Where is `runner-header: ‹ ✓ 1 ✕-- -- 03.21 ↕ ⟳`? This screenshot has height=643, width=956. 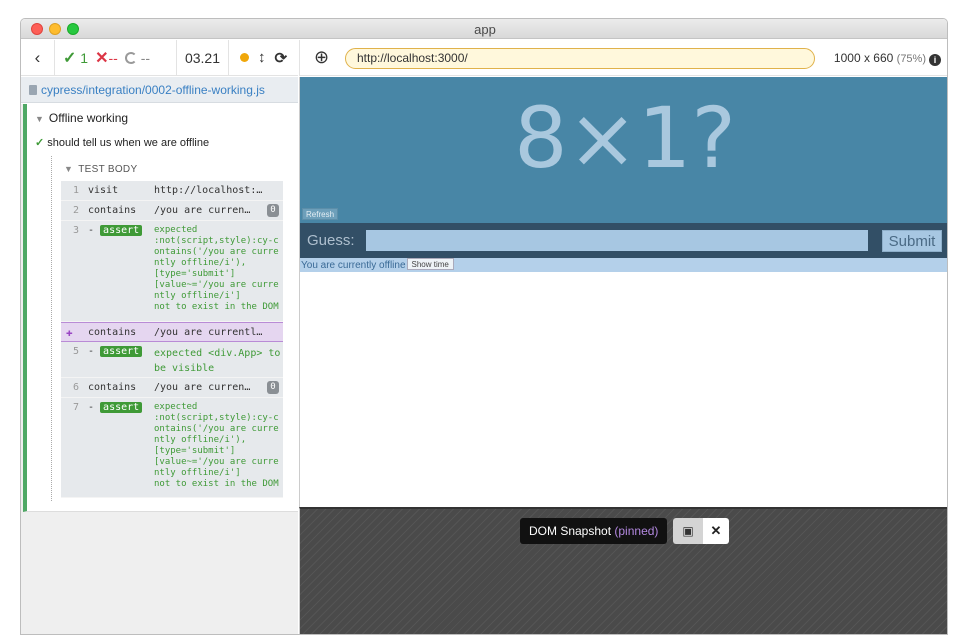
runner-header: ‹ ✓ 1 ✕-- -- 03.21 ↕ ⟳ is located at coordinates (159, 58).